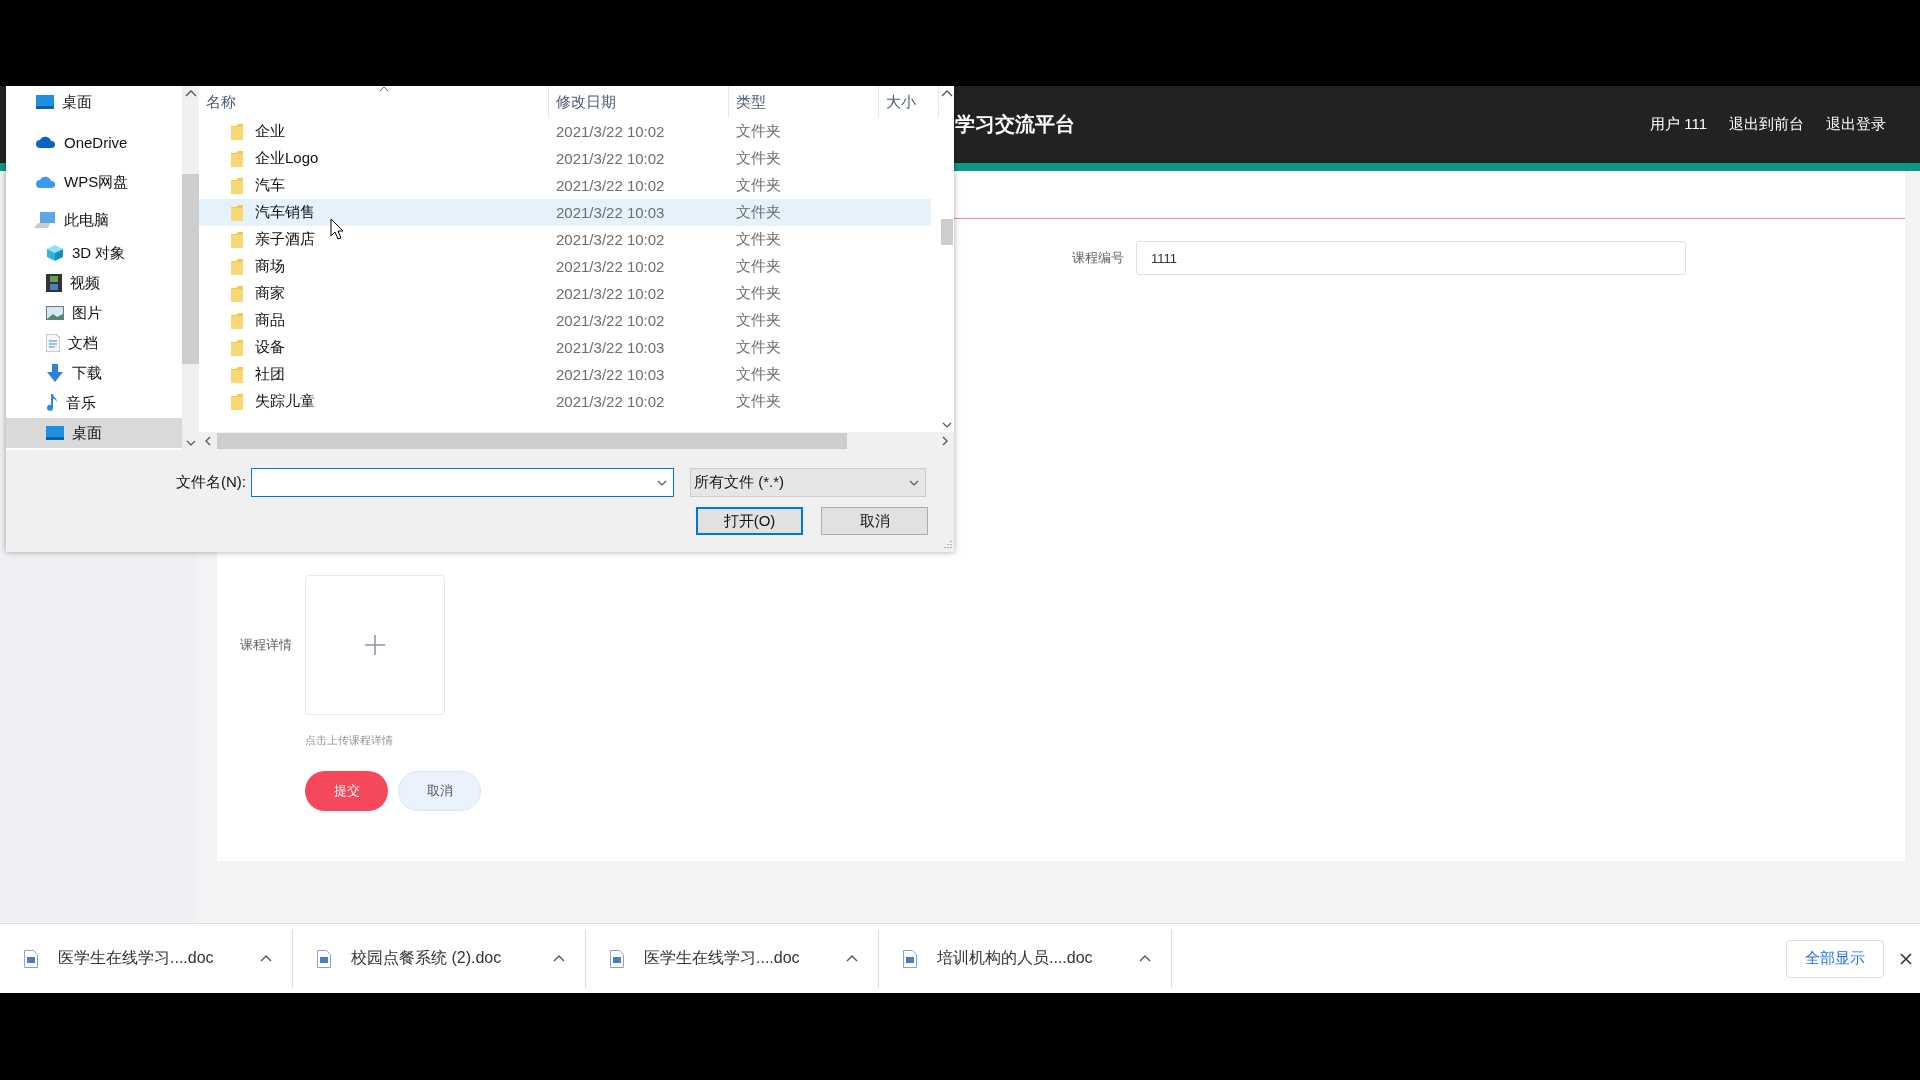 Image resolution: width=1920 pixels, height=1080 pixels. What do you see at coordinates (94, 220) in the screenshot?
I see `nav-item: 此电脑` at bounding box center [94, 220].